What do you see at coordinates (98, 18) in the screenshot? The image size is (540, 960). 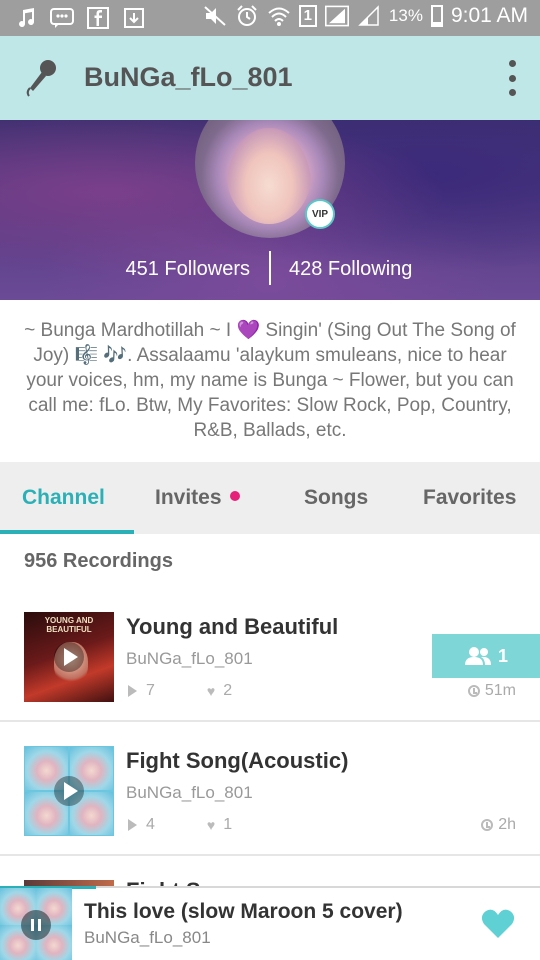 I see `facebook-icon` at bounding box center [98, 18].